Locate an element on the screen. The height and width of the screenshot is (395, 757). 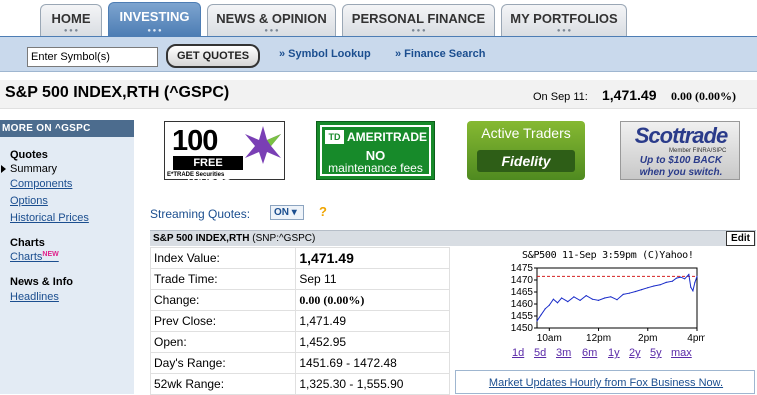
table-row: Change: 0.00 (0.00%) is located at coordinates (299, 300).